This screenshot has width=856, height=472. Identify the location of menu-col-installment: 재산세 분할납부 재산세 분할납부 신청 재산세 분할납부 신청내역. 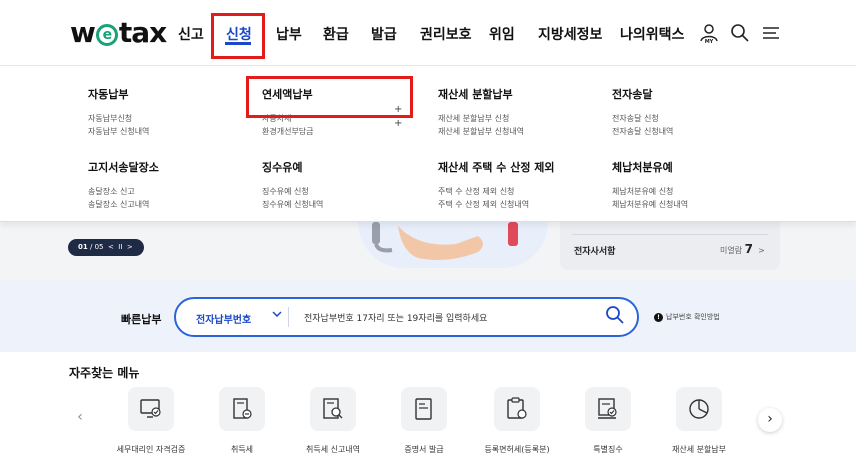
(481, 112).